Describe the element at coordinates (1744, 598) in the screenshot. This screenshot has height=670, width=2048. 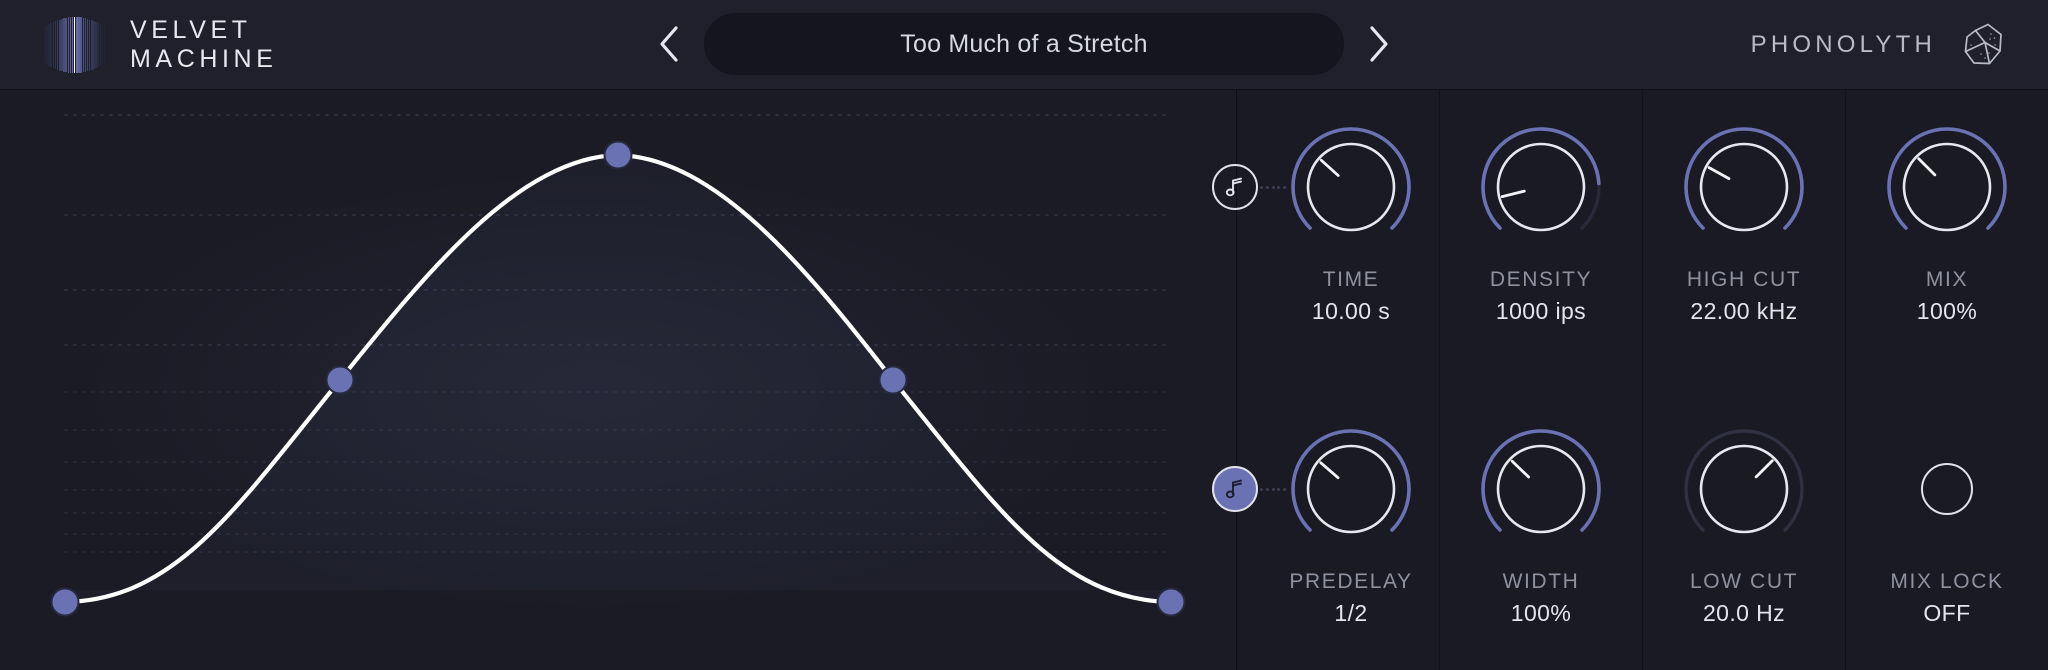
I see `knob-low-cut-labels: LOW CUT 20.0 Hz` at that location.